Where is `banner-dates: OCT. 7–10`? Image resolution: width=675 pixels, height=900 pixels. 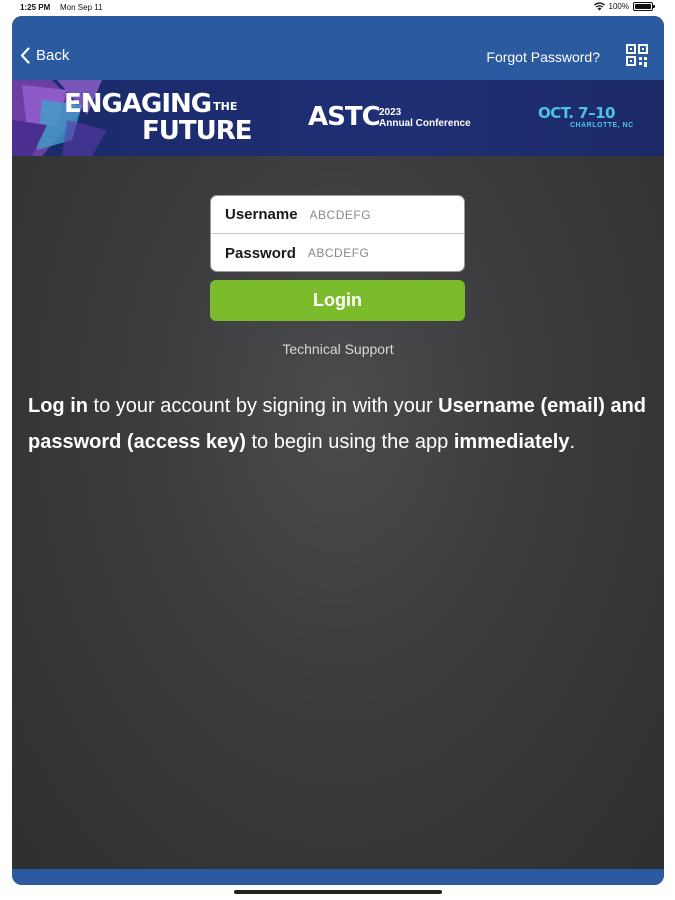 banner-dates: OCT. 7–10 is located at coordinates (576, 113).